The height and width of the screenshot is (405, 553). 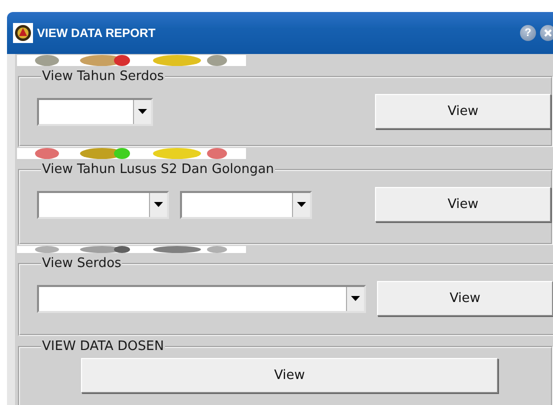 I want to click on close-button, so click(x=546, y=33).